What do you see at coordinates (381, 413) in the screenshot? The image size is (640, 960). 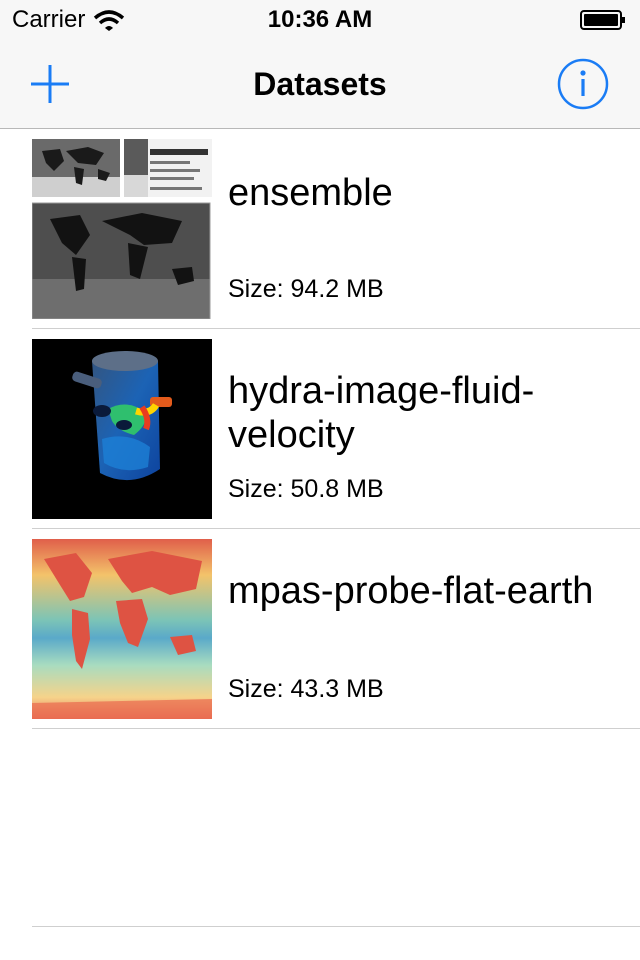 I see `dataset-name: hydra-image-fluid-velocity` at bounding box center [381, 413].